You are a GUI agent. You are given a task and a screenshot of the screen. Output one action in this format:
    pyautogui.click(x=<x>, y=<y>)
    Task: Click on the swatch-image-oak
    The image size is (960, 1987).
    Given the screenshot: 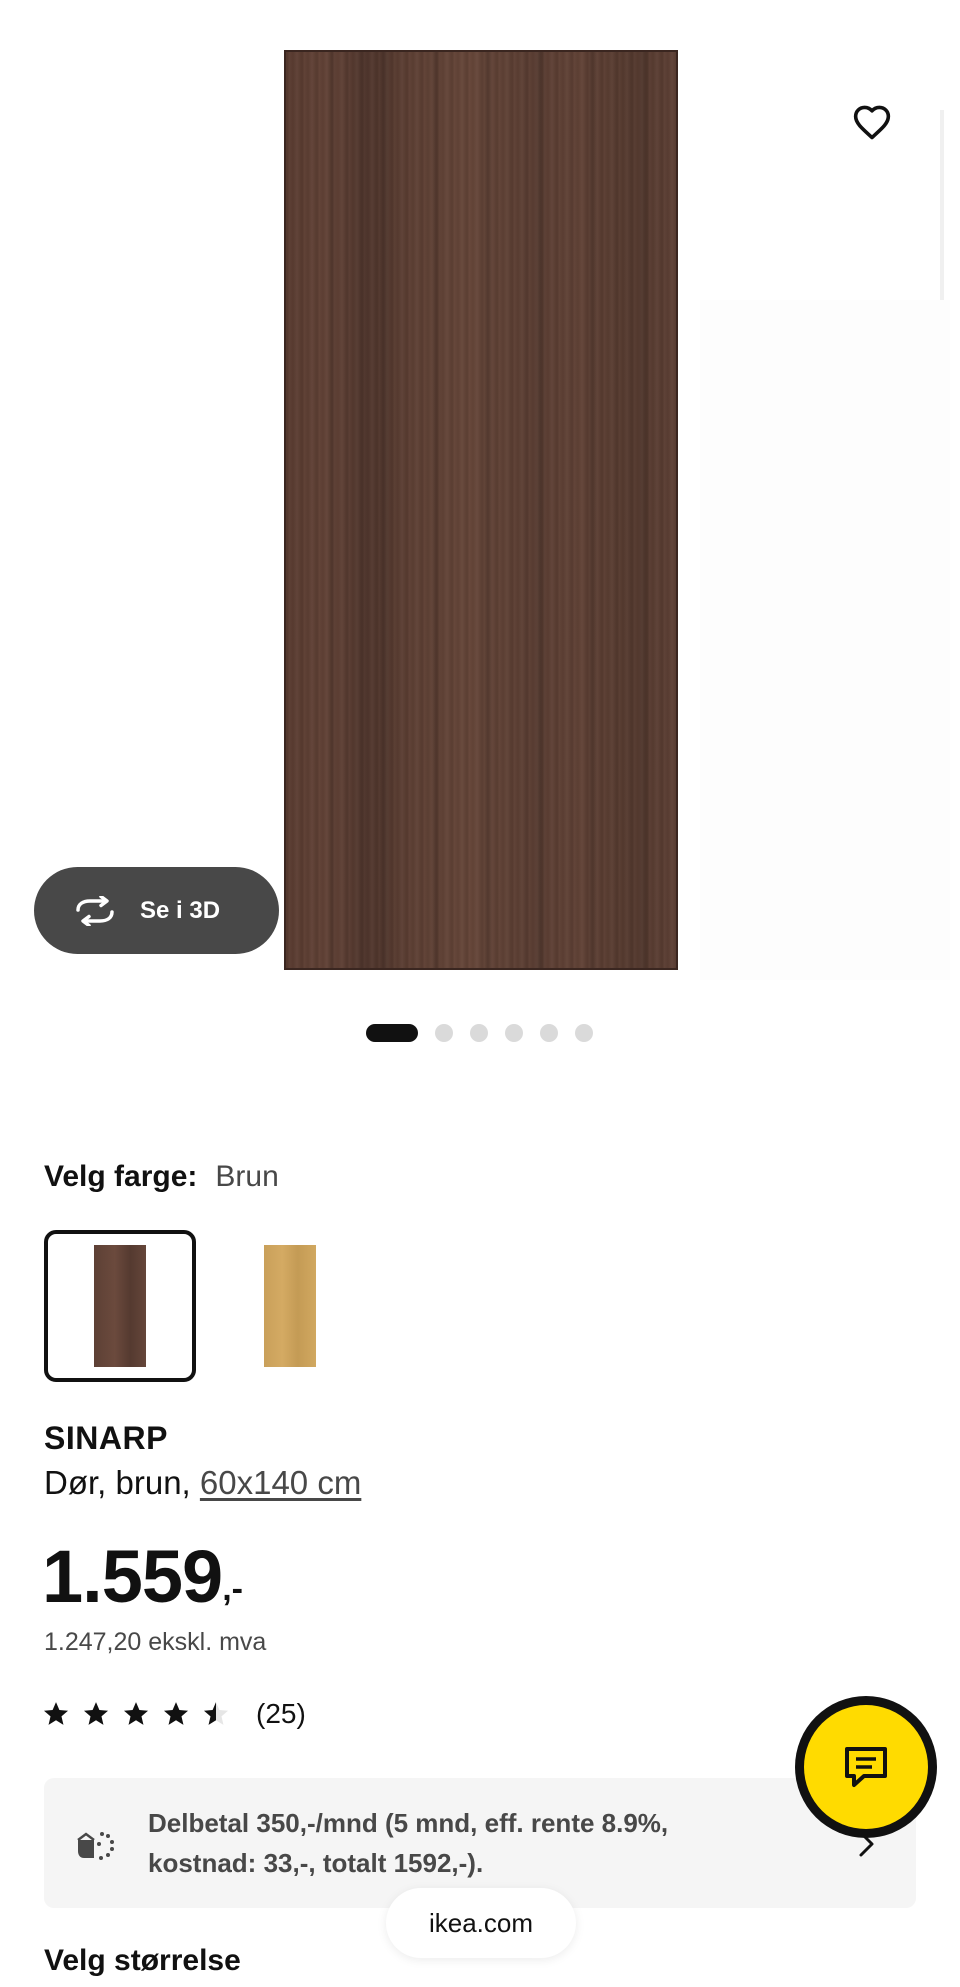 What is the action you would take?
    pyautogui.click(x=290, y=1306)
    